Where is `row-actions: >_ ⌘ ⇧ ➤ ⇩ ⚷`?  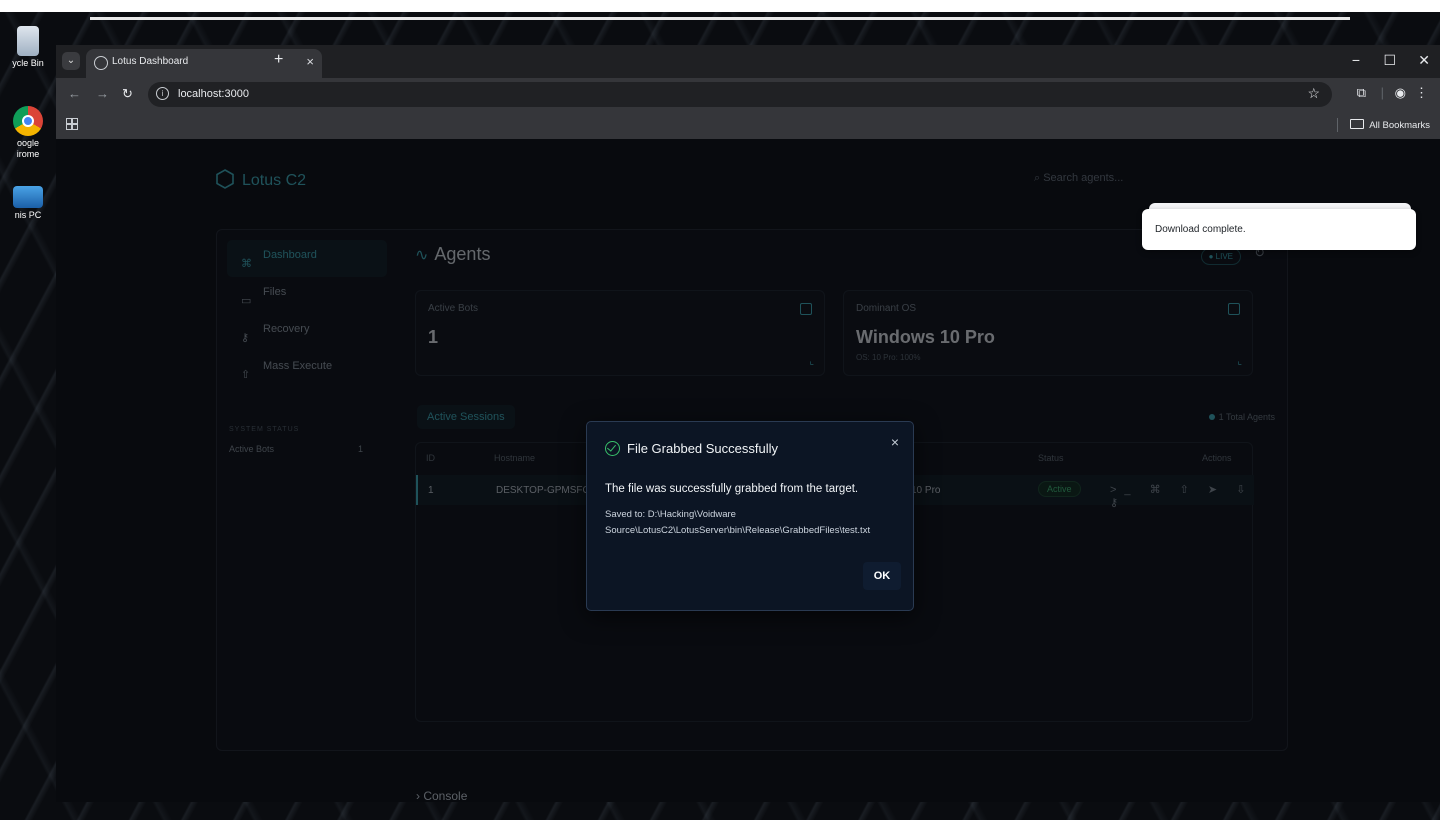
row-actions: >_ ⌘ ⇧ ➤ ⇩ ⚷ is located at coordinates (1182, 496).